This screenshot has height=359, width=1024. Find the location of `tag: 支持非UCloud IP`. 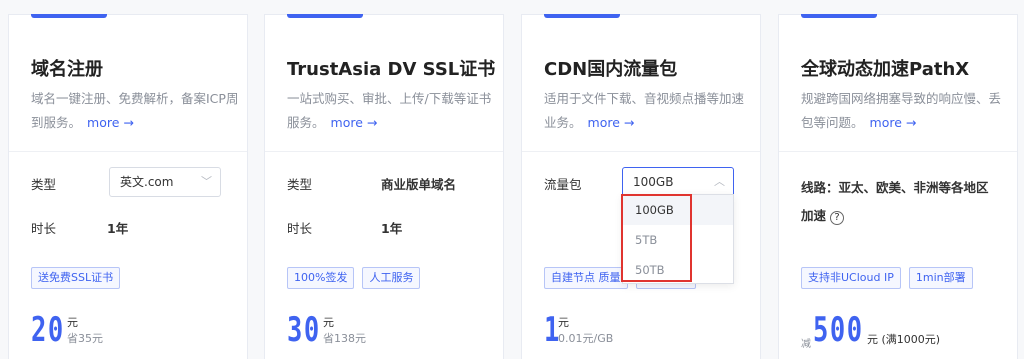

tag: 支持非UCloud IP is located at coordinates (851, 278).